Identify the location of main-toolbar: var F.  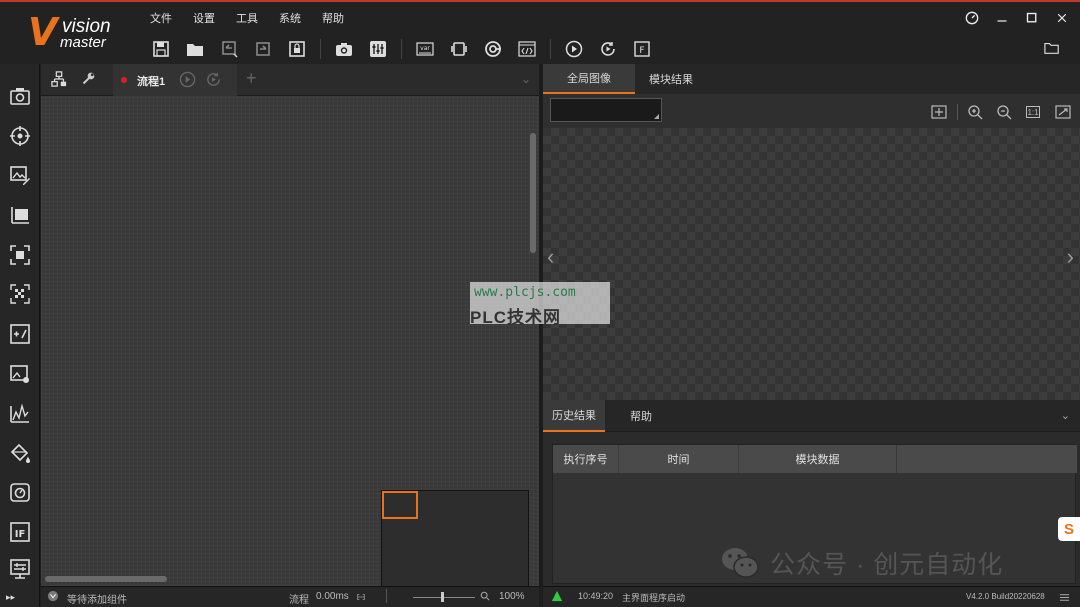
(407, 49).